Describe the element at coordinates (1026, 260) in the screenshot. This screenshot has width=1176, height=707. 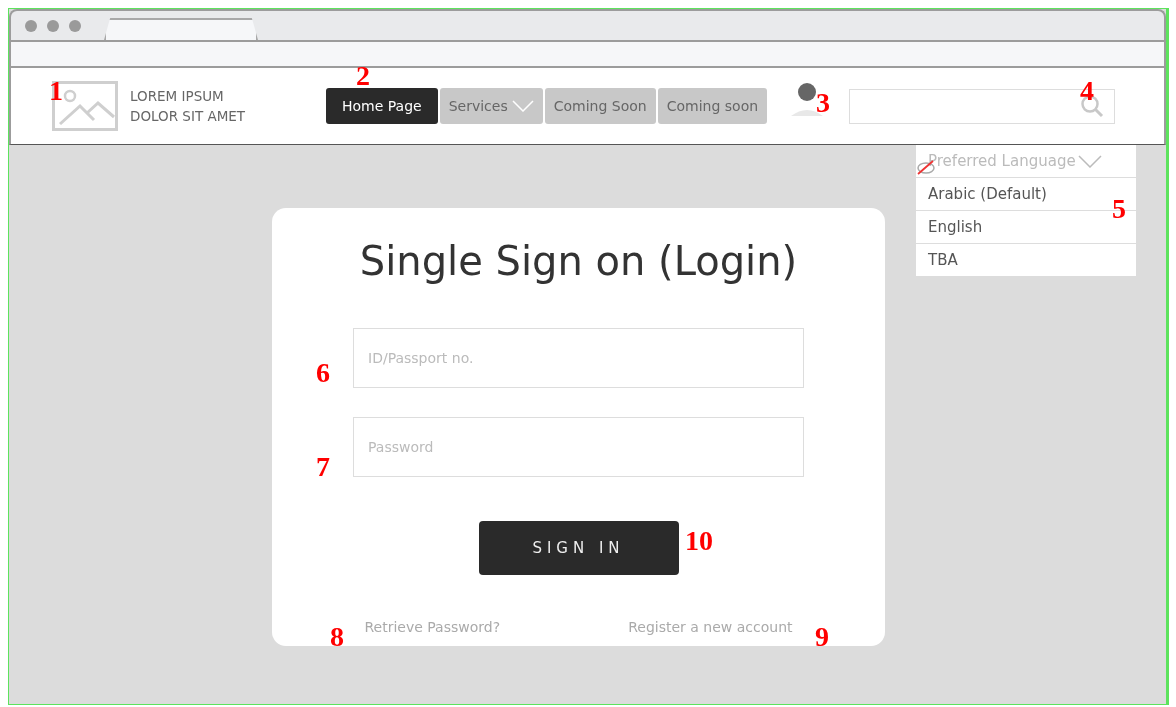
I see `language-option: TBA` at that location.